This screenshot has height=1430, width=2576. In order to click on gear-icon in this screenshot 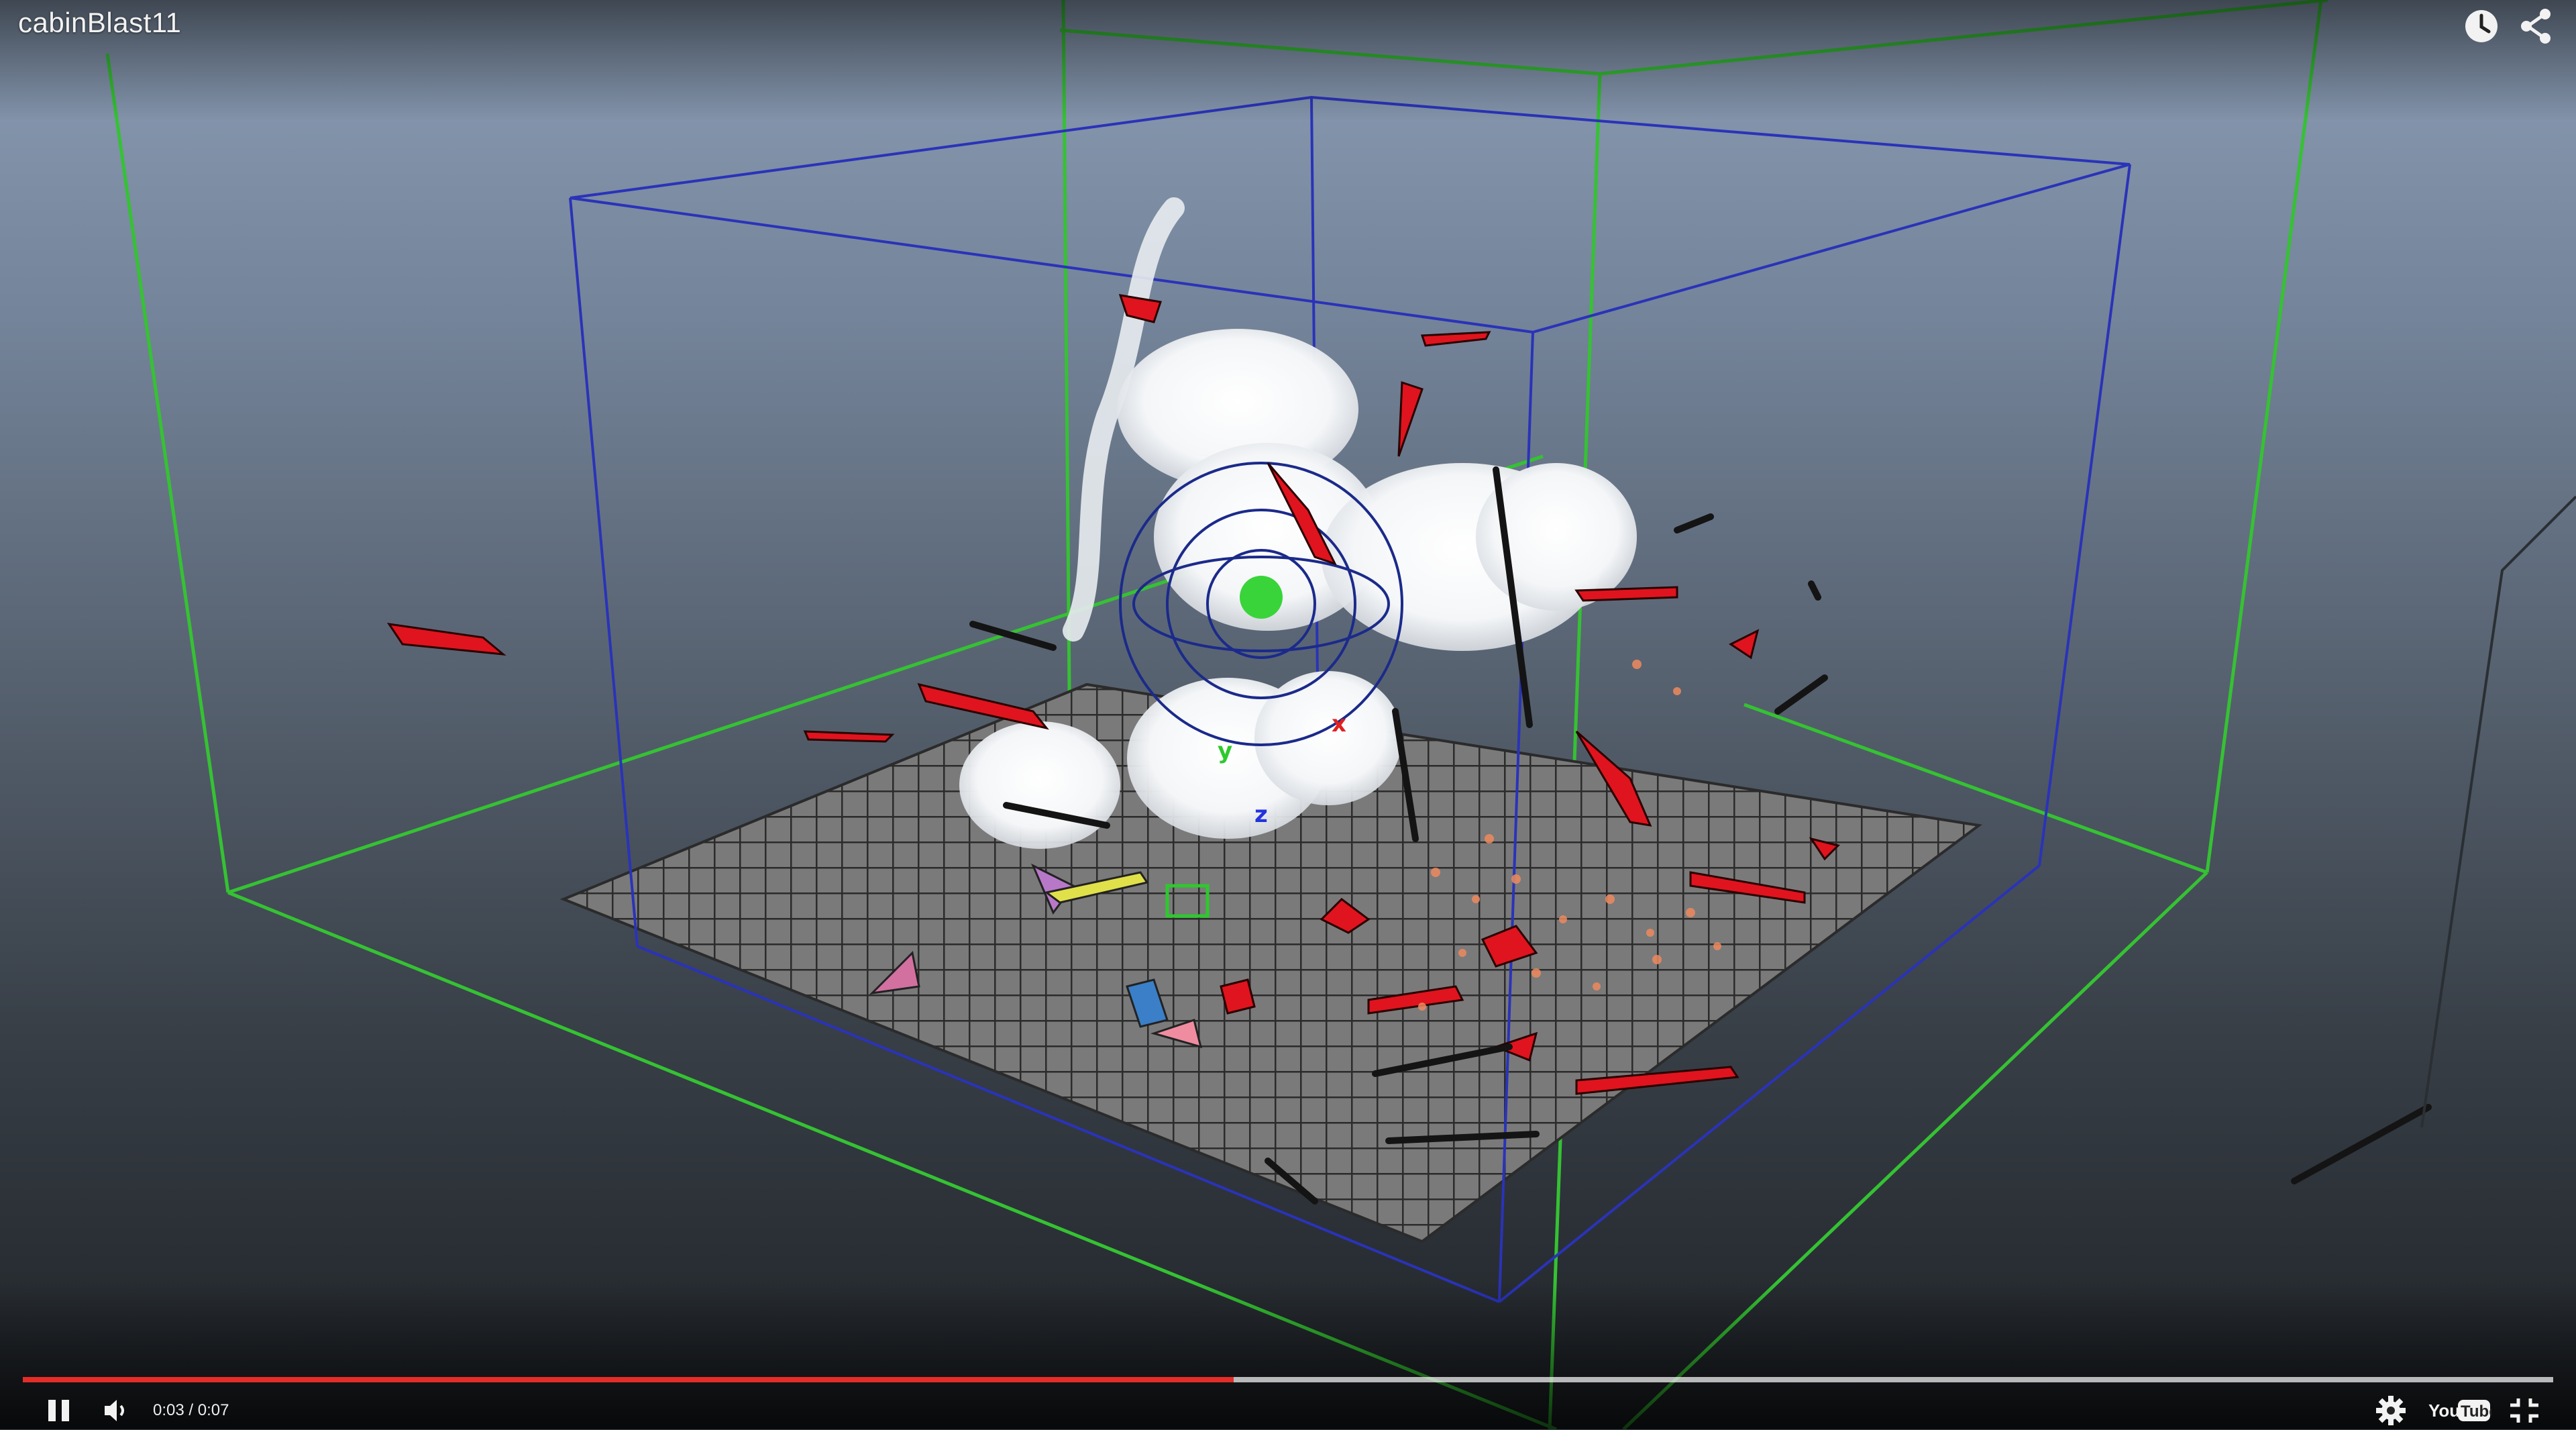, I will do `click(2391, 1410)`.